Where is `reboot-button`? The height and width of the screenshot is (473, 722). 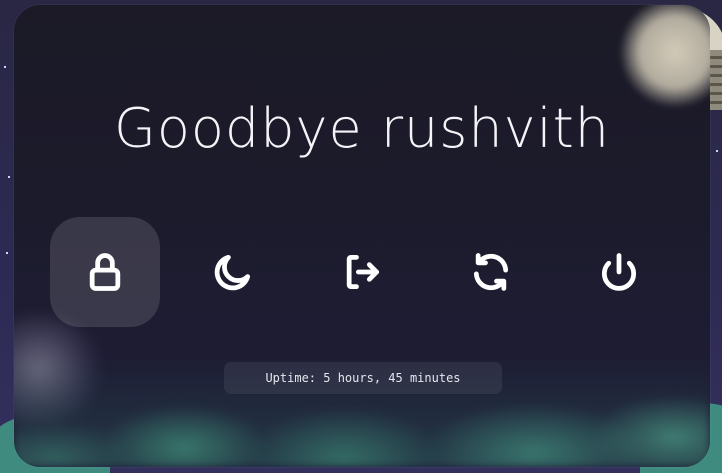 reboot-button is located at coordinates (491, 272).